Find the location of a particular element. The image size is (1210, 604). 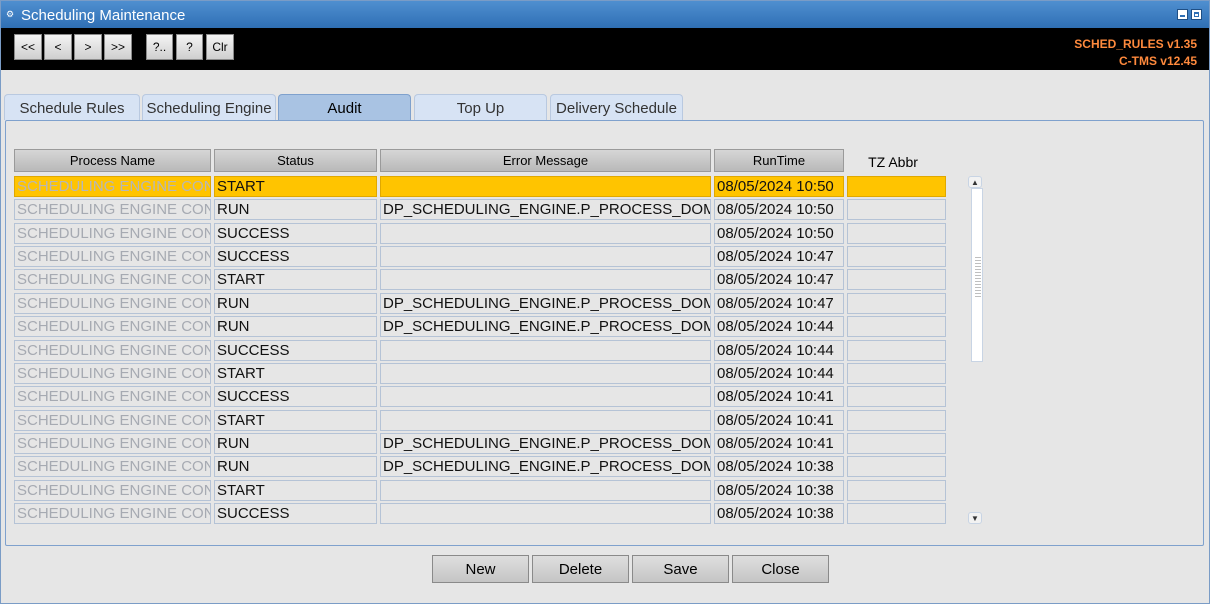

up-arrow-icon: ▲ is located at coordinates (975, 182).